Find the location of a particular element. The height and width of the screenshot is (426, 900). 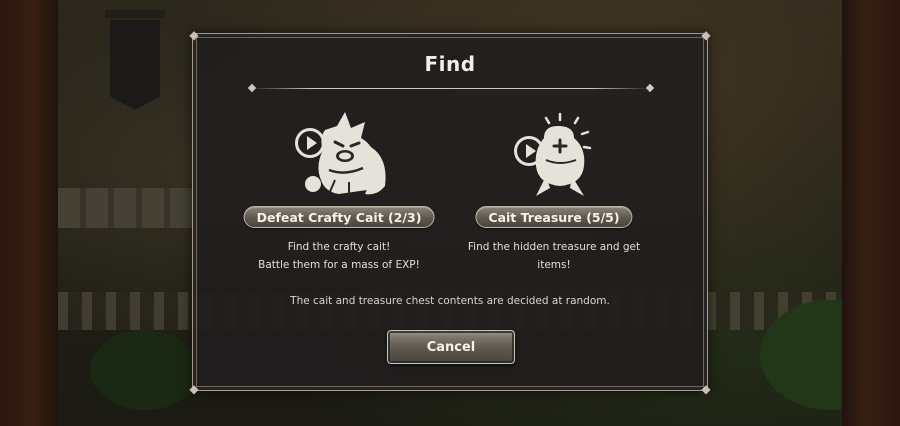

treasure-bag-icon is located at coordinates (554, 154).